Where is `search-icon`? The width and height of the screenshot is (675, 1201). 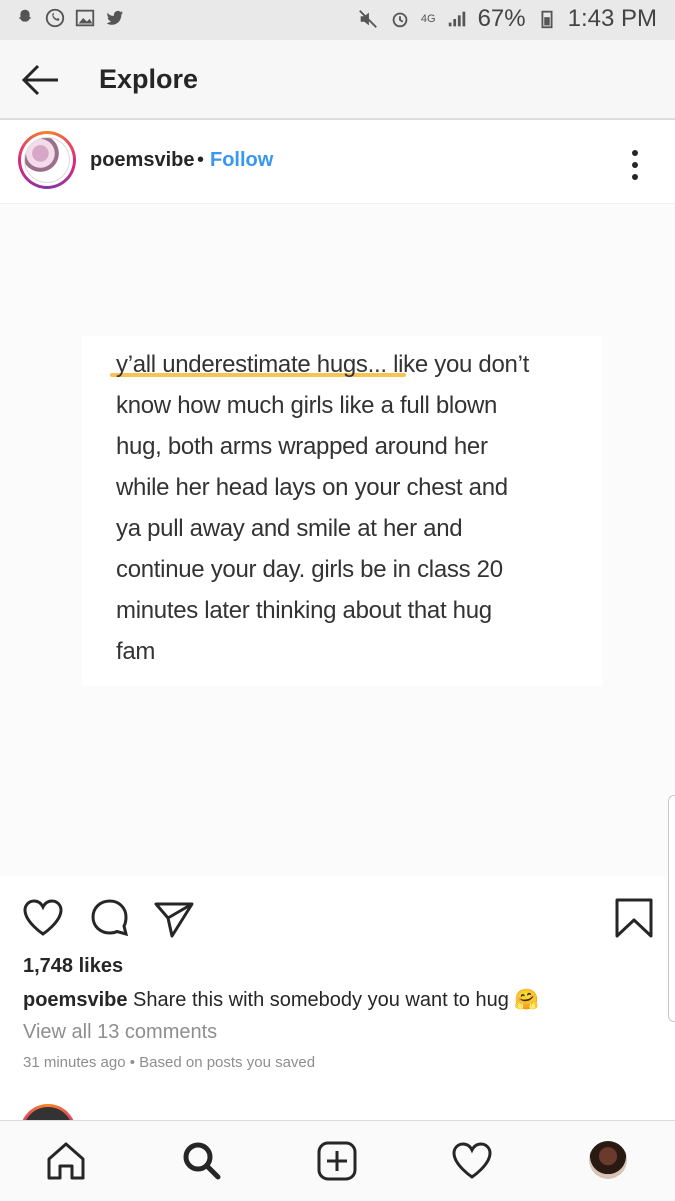 search-icon is located at coordinates (202, 1161).